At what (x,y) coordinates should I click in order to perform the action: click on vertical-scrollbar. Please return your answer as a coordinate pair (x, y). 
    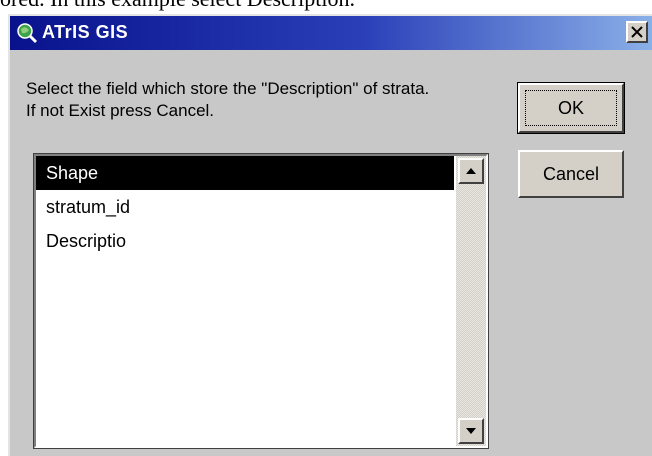
    Looking at the image, I should click on (471, 301).